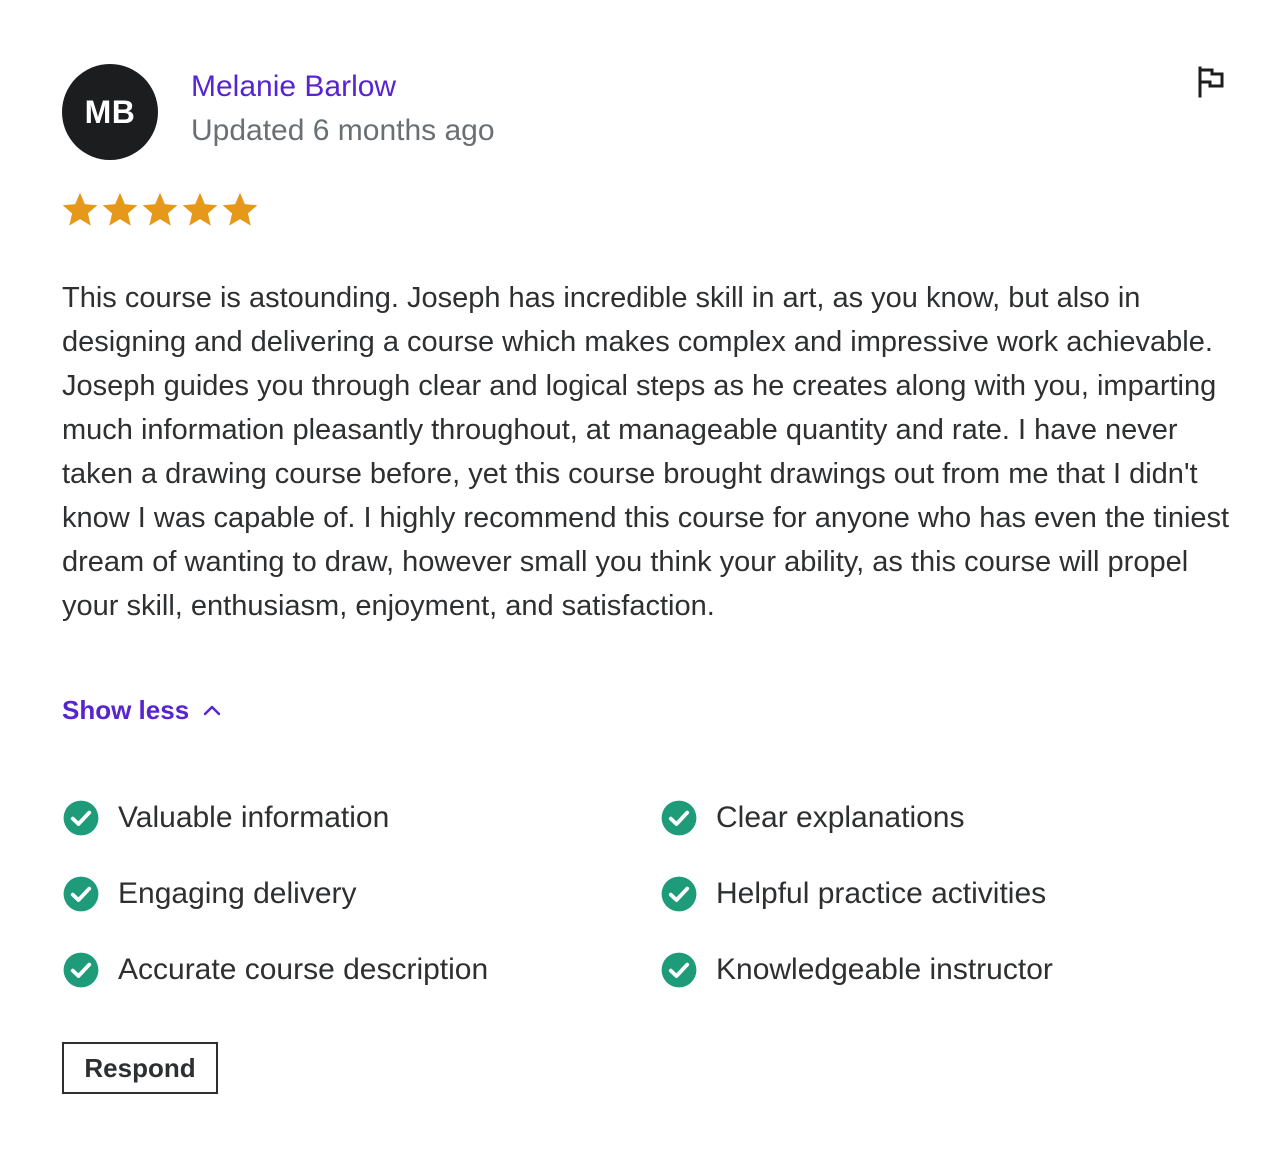  I want to click on review-tag: Engaging delivery, so click(361, 894).